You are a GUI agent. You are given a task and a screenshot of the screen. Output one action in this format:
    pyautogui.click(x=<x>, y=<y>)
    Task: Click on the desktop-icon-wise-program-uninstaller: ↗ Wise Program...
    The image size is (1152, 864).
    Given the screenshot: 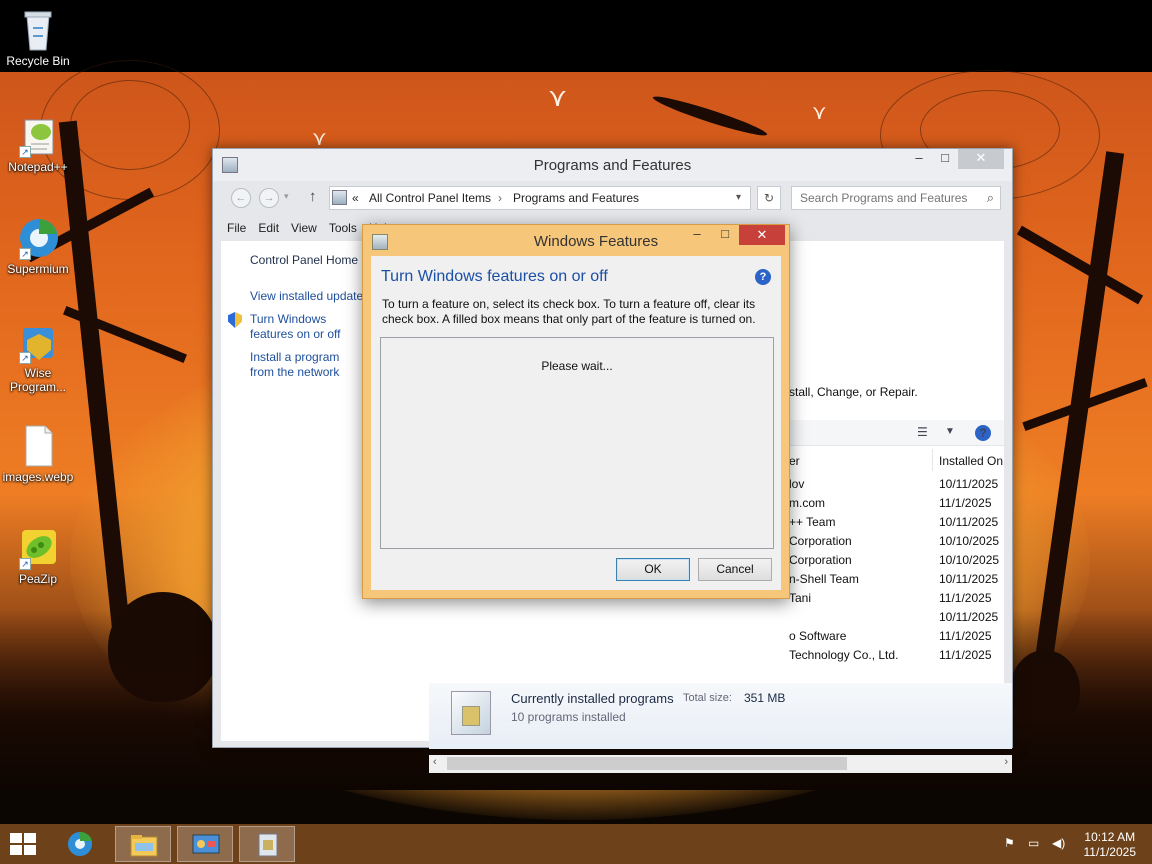 What is the action you would take?
    pyautogui.click(x=38, y=357)
    